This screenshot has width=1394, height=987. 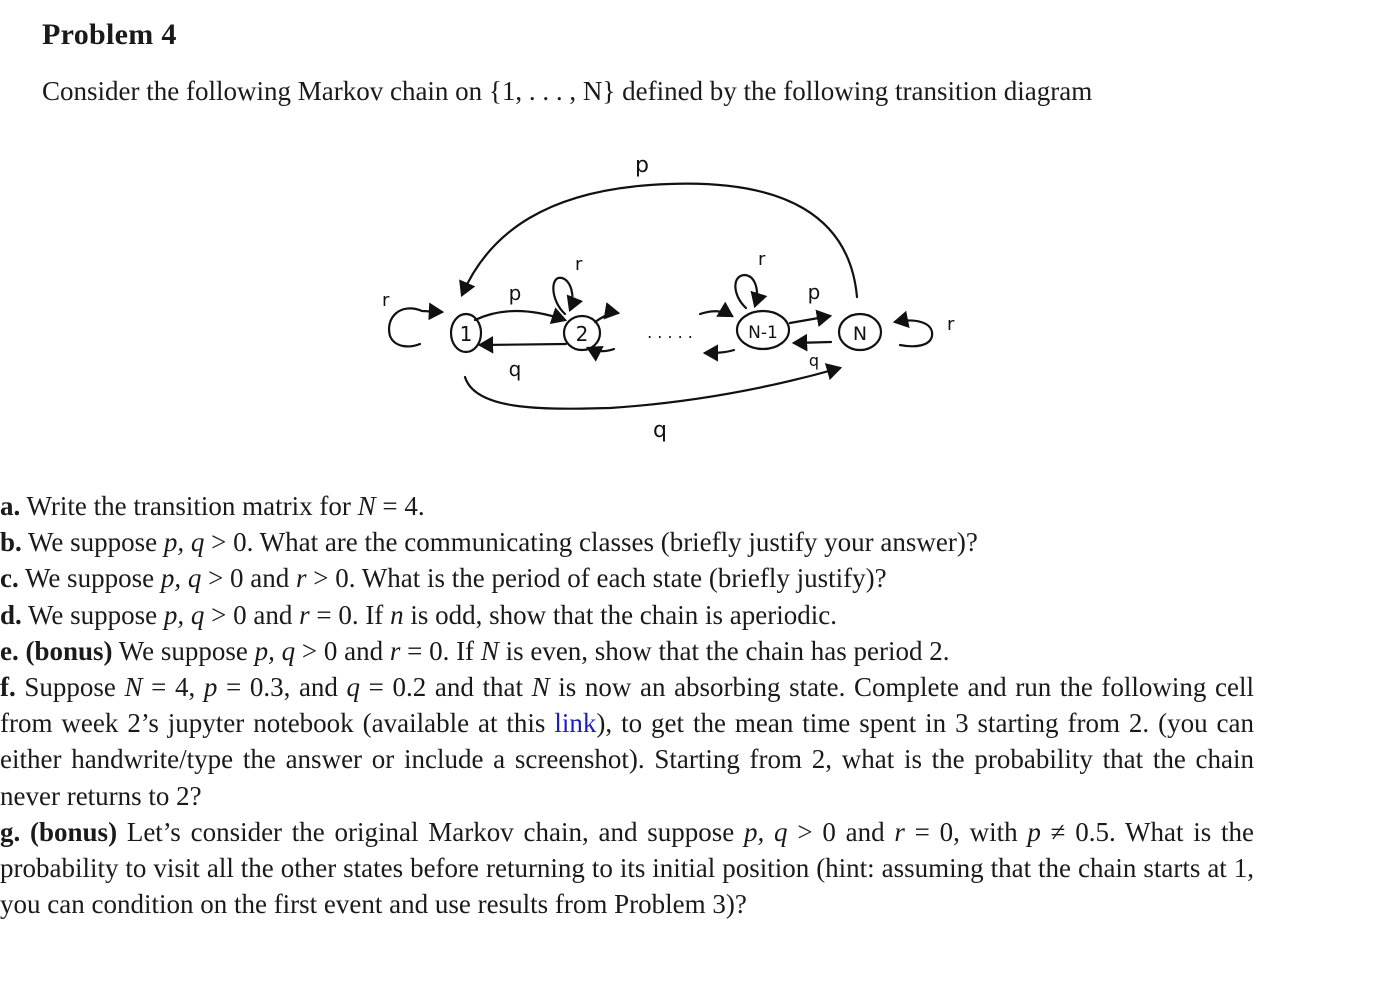 I want to click on markov-chain-diagram: 1 2 N-1 N p q p q . . . . . p q r r r r, so click(x=670, y=295).